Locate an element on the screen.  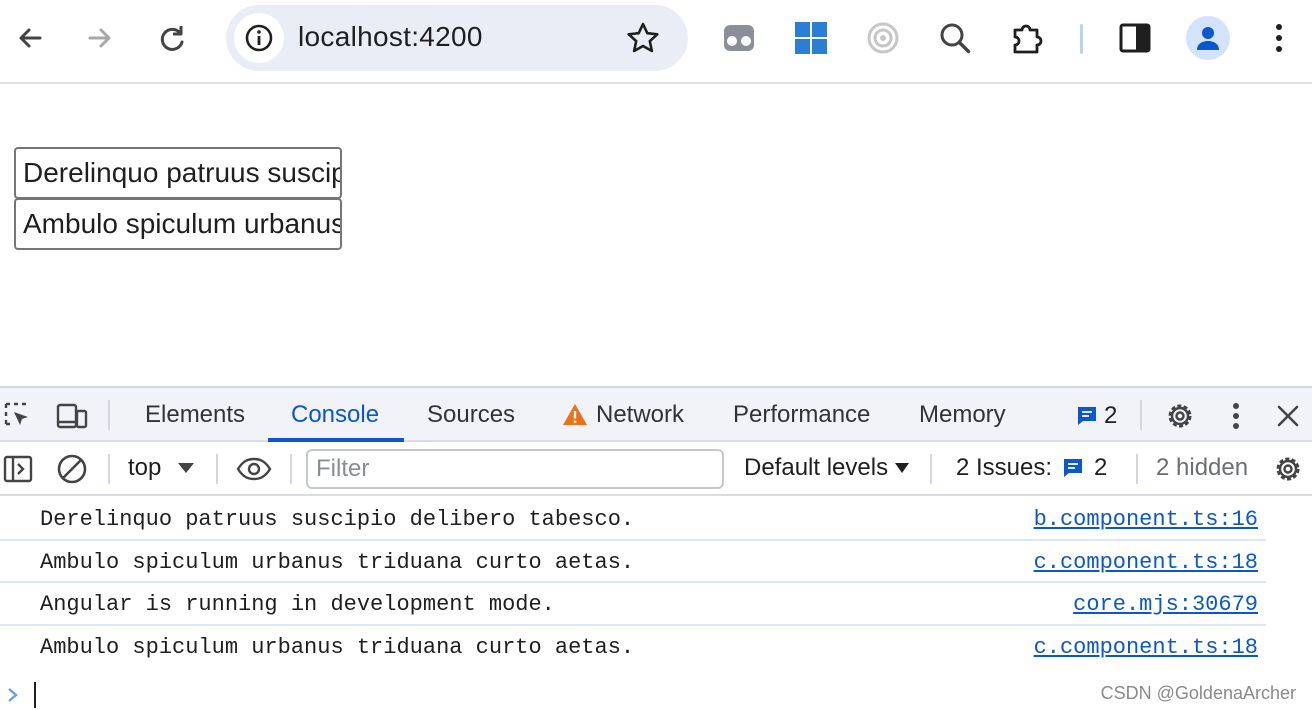
issues-button: 2 Issues: 2 is located at coordinates (1031, 468).